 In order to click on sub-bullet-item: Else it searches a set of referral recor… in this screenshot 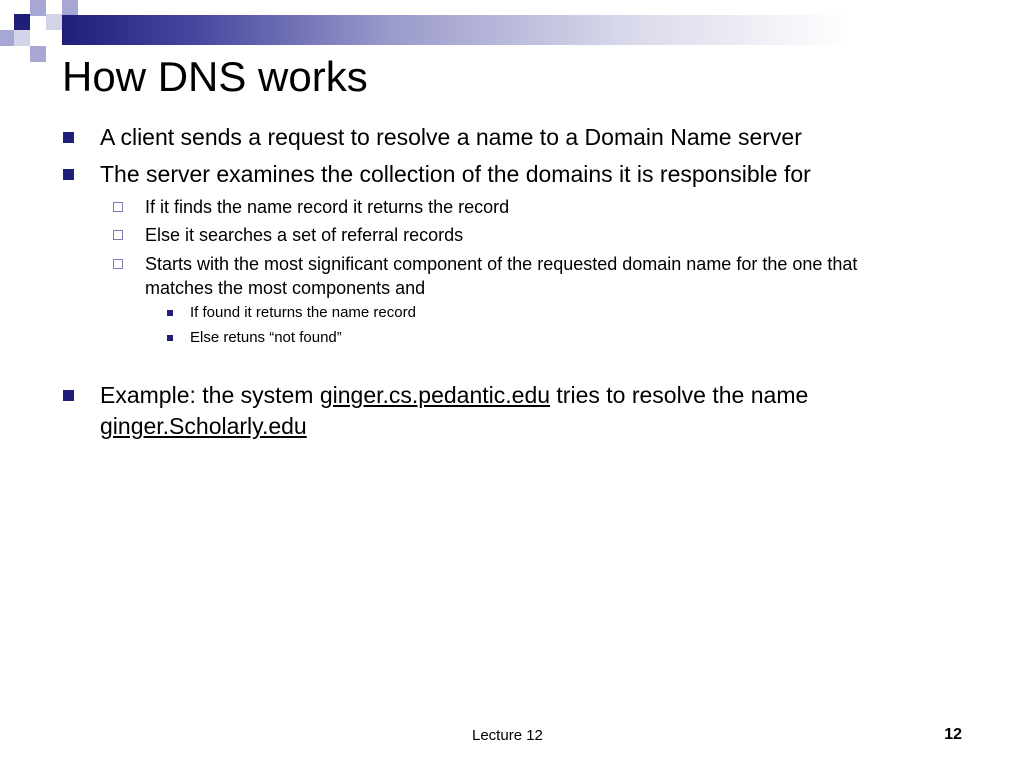, I will do `click(304, 235)`.